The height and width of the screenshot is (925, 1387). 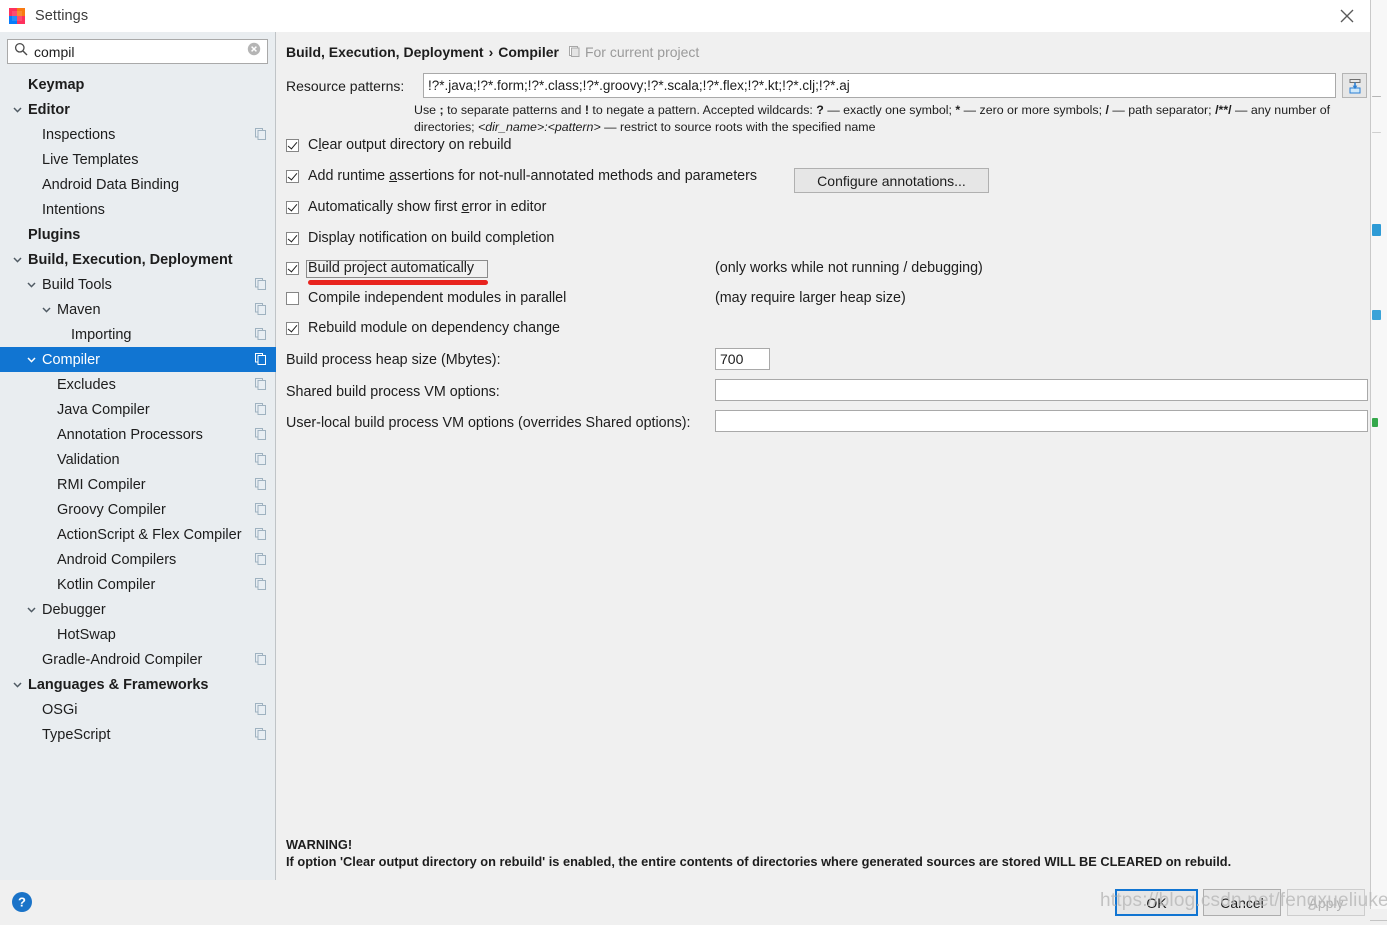 I want to click on close-icon, so click(x=1347, y=16).